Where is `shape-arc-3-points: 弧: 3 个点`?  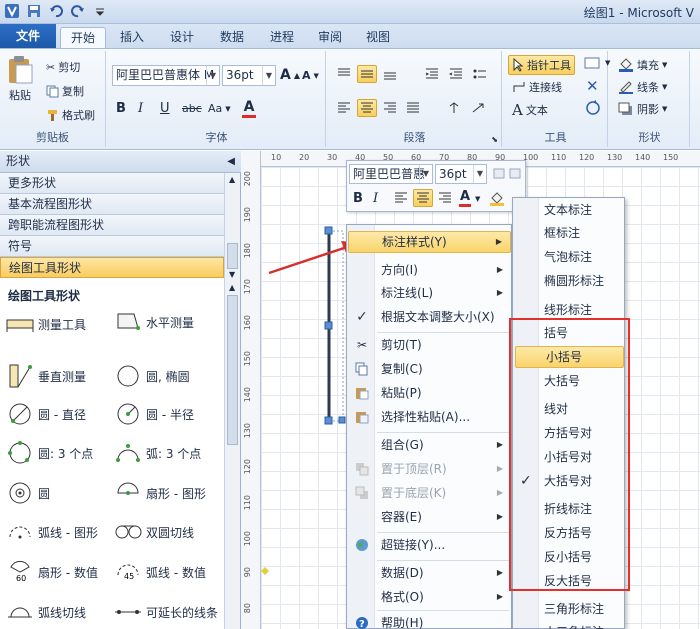 shape-arc-3-points: 弧: 3 个点 is located at coordinates (157, 453).